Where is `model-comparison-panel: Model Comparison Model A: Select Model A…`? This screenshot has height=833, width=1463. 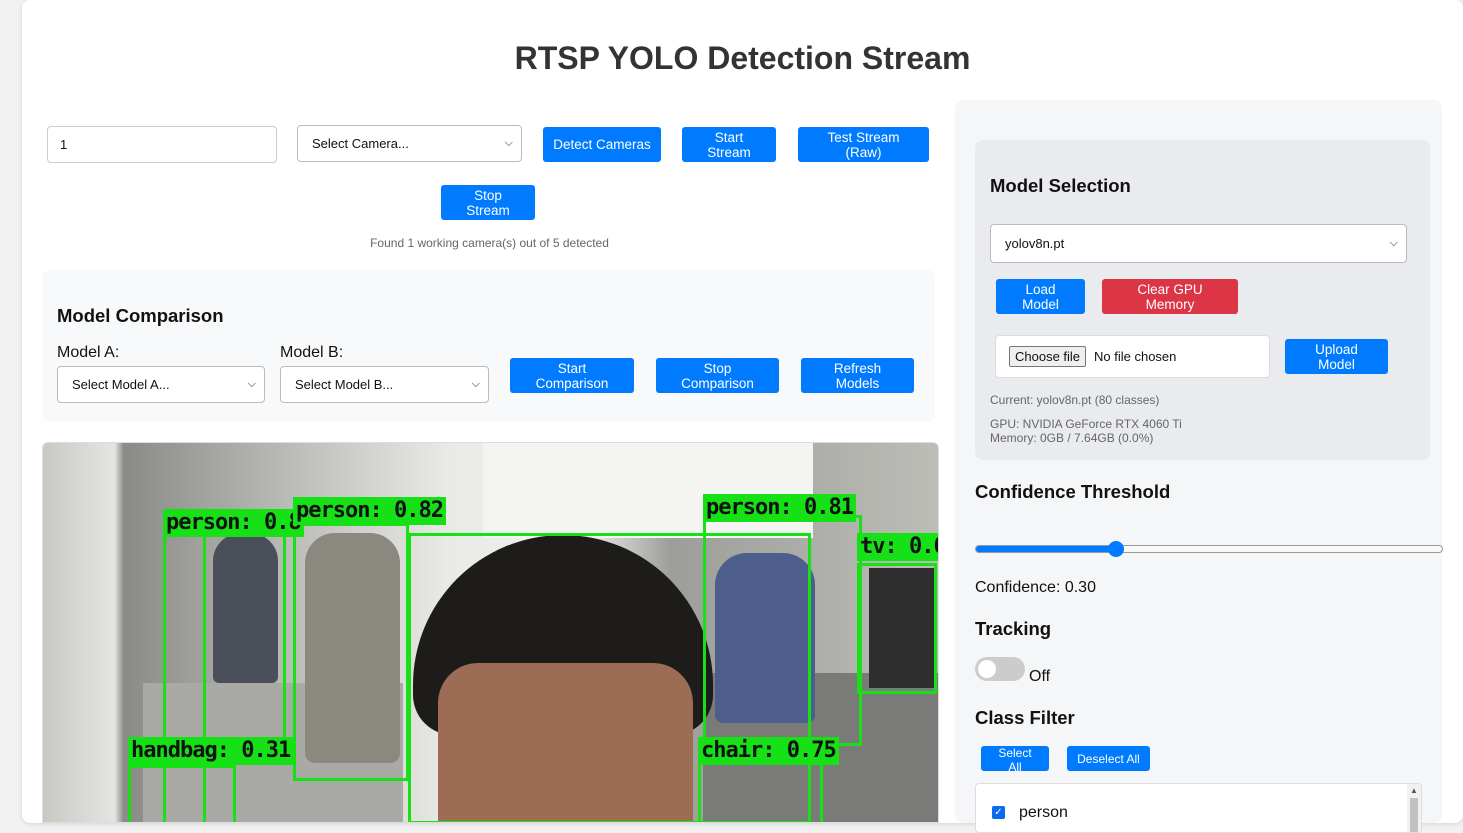 model-comparison-panel: Model Comparison Model A: Select Model A… is located at coordinates (488, 346).